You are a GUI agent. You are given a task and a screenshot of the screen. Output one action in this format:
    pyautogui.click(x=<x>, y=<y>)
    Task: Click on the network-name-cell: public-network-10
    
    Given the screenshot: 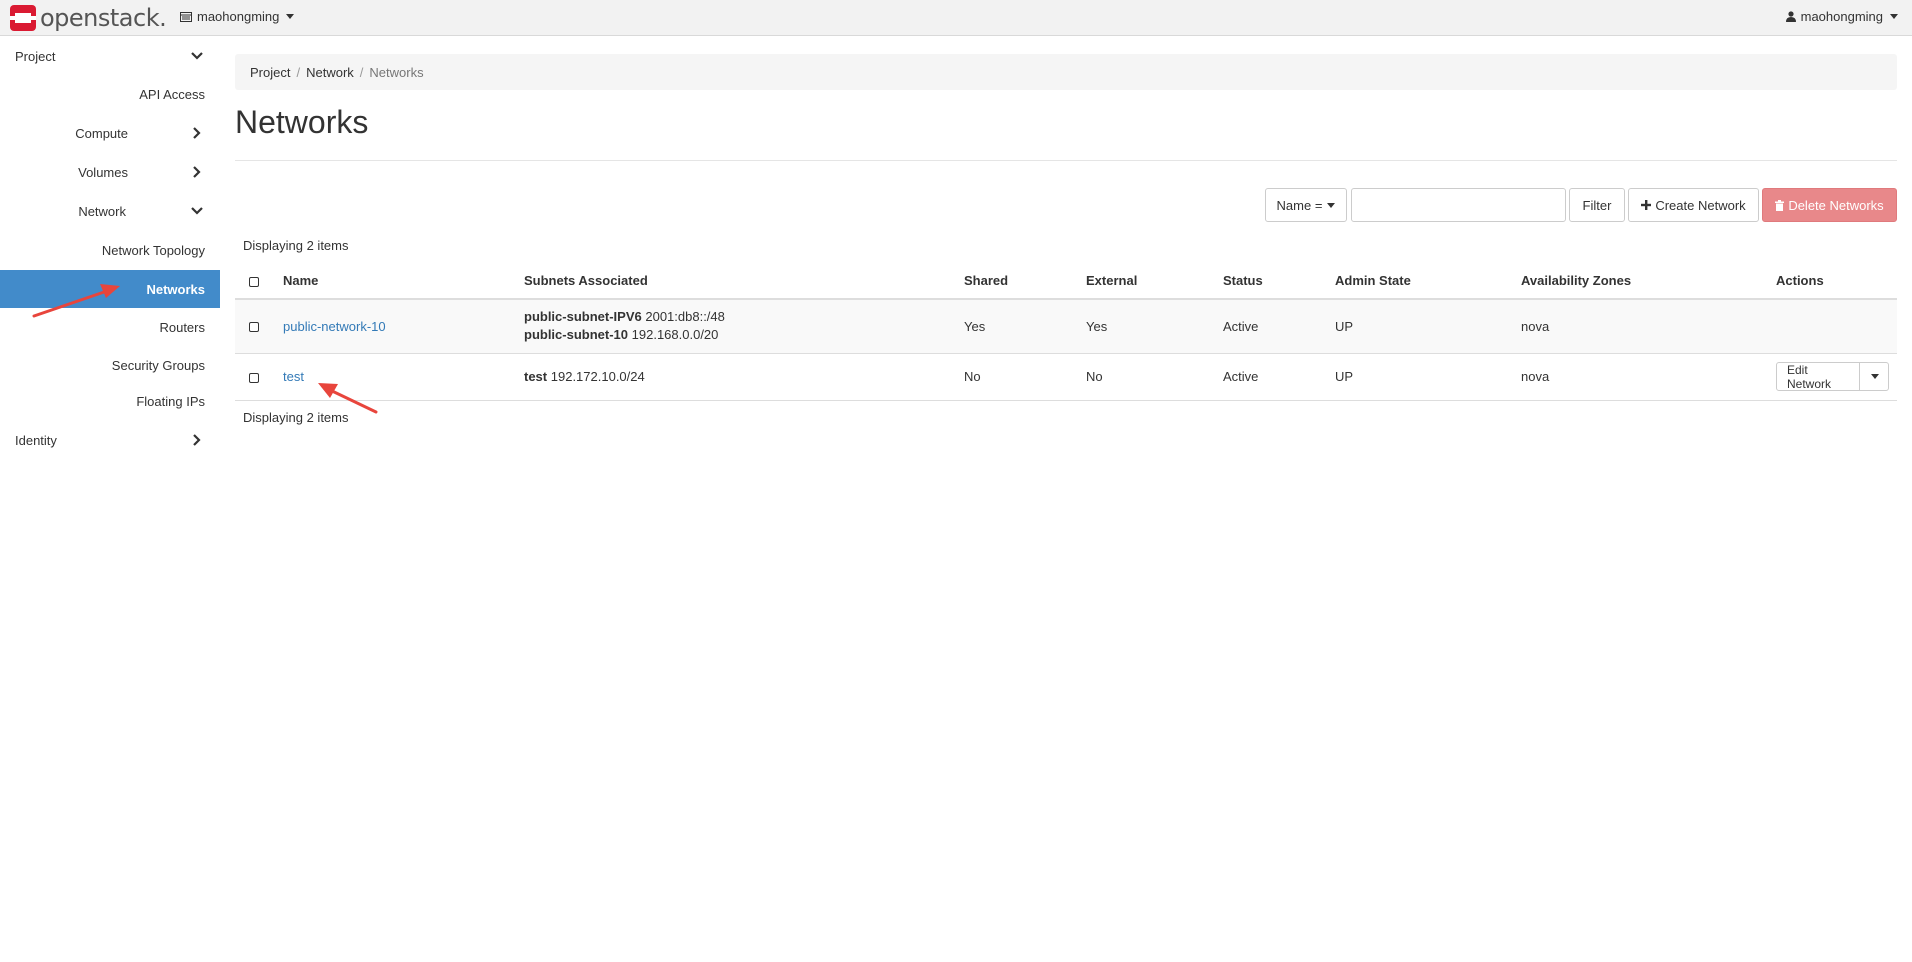 What is the action you would take?
    pyautogui.click(x=395, y=326)
    